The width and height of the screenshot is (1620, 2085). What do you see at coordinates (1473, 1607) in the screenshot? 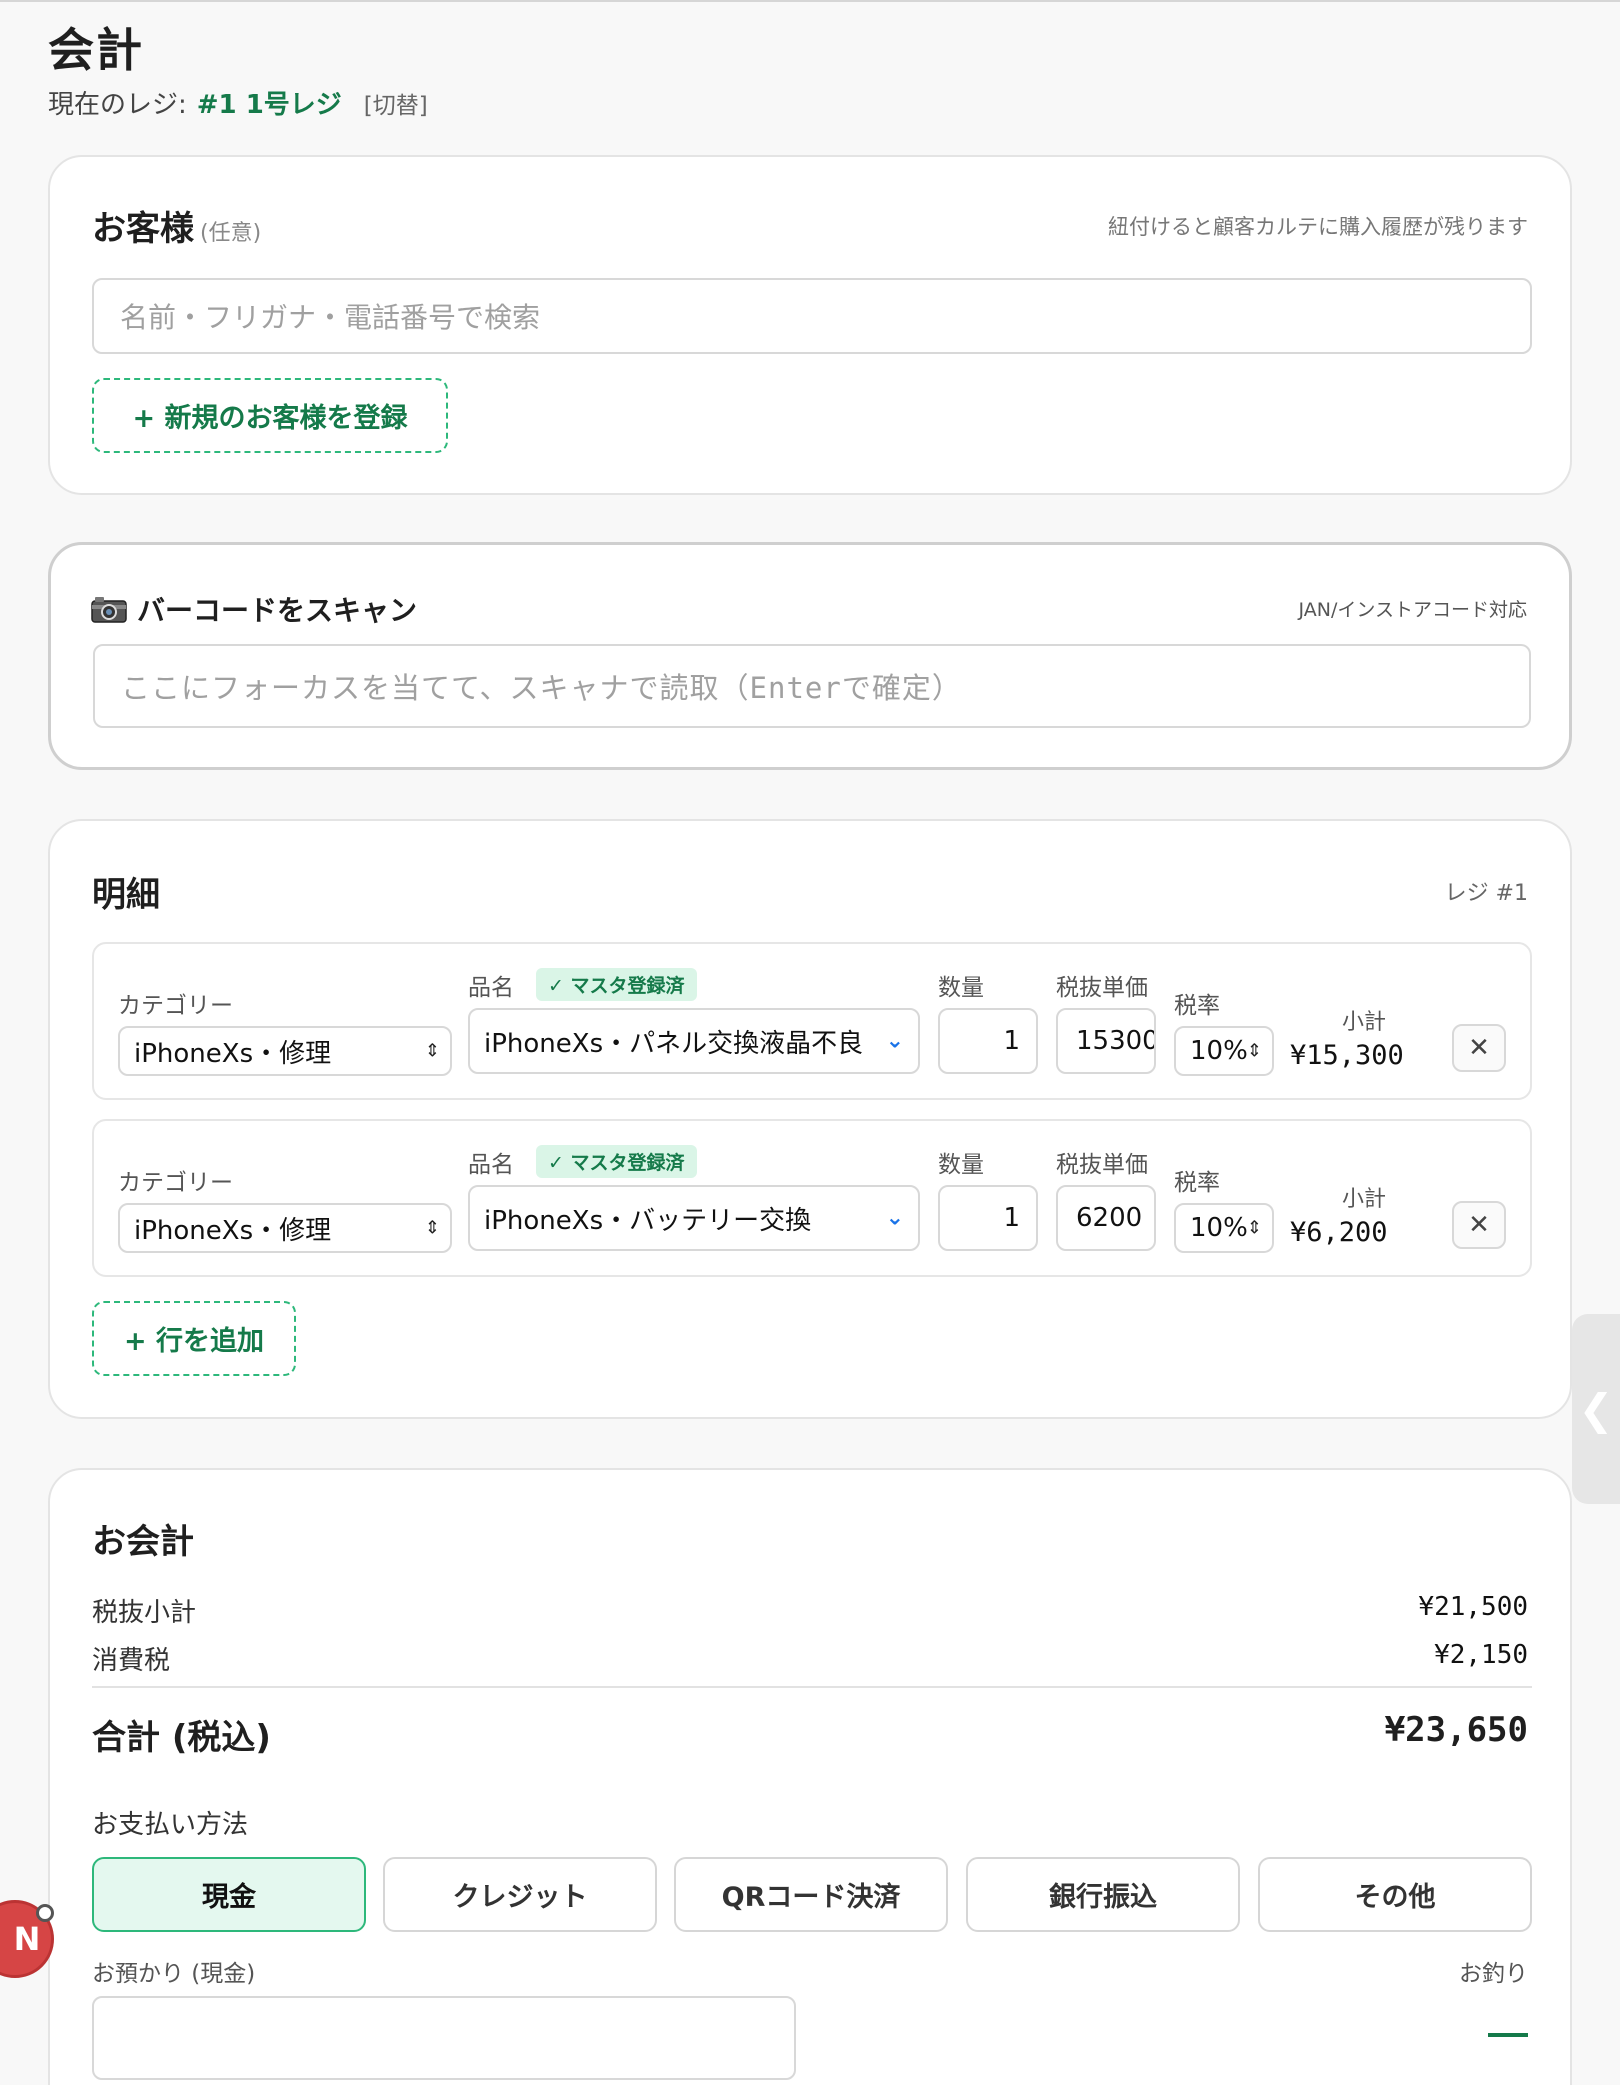
I see `subtotal-value: ¥21,500` at bounding box center [1473, 1607].